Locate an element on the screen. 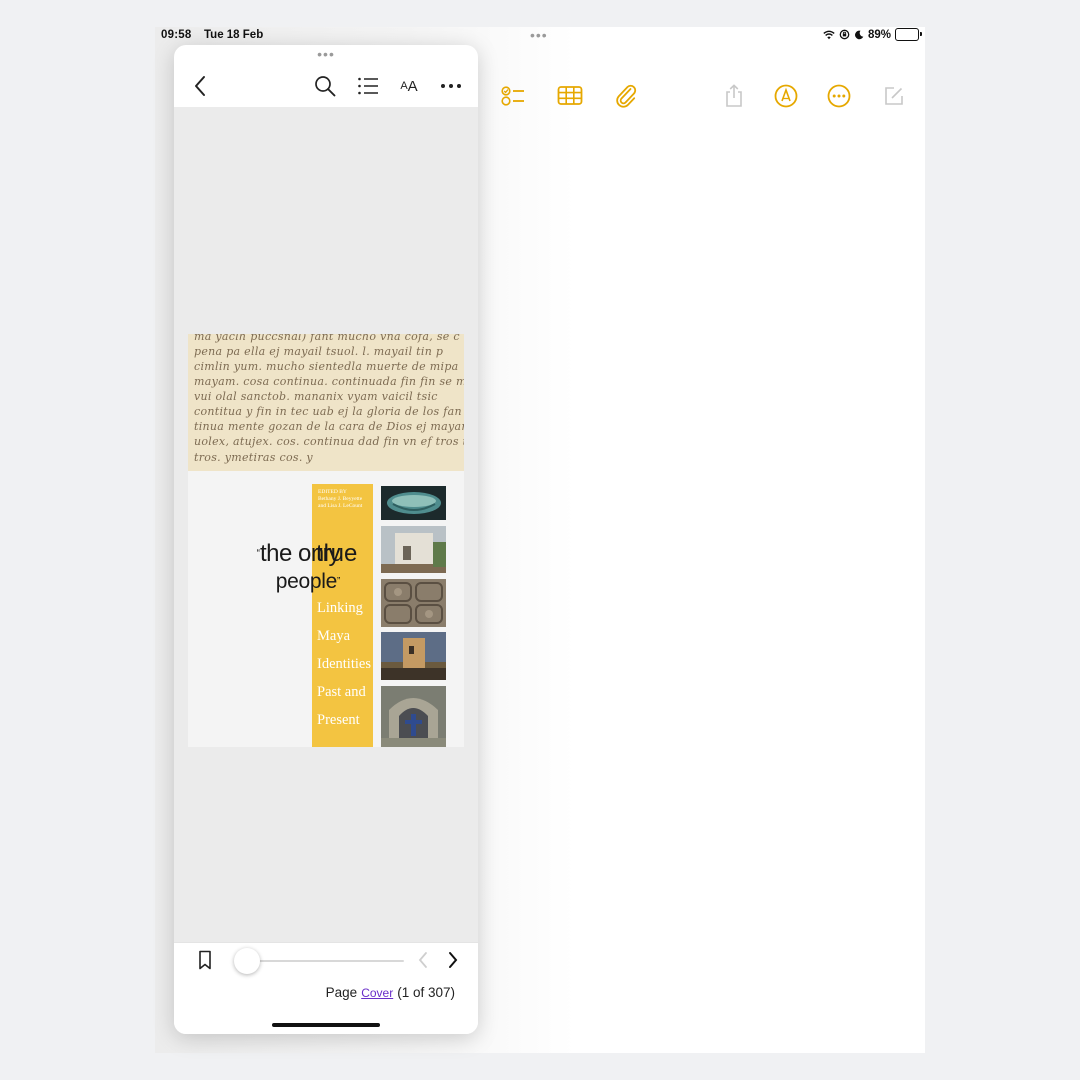 Image resolution: width=1080 pixels, height=1080 pixels. checklist-icon is located at coordinates (513, 96).